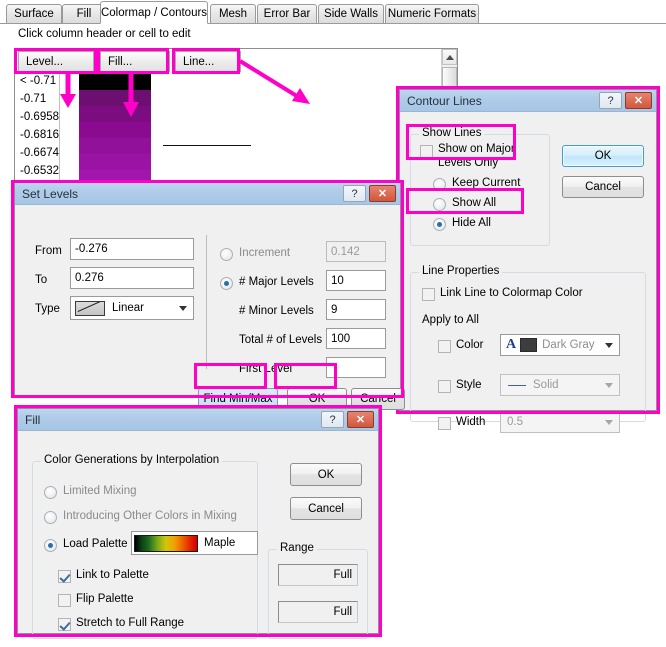  What do you see at coordinates (33, 99) in the screenshot?
I see `level-cell: -0.71` at bounding box center [33, 99].